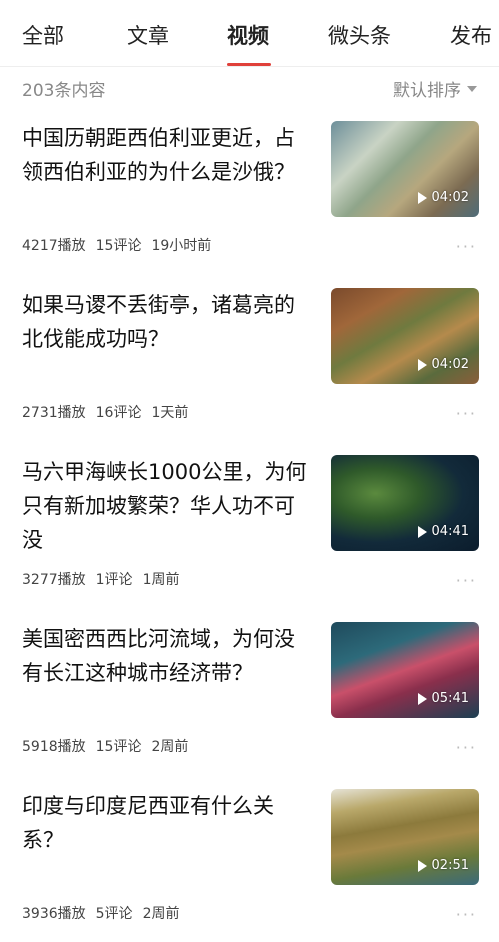  What do you see at coordinates (181, 246) in the screenshot?
I see `post-time: 19小时前` at bounding box center [181, 246].